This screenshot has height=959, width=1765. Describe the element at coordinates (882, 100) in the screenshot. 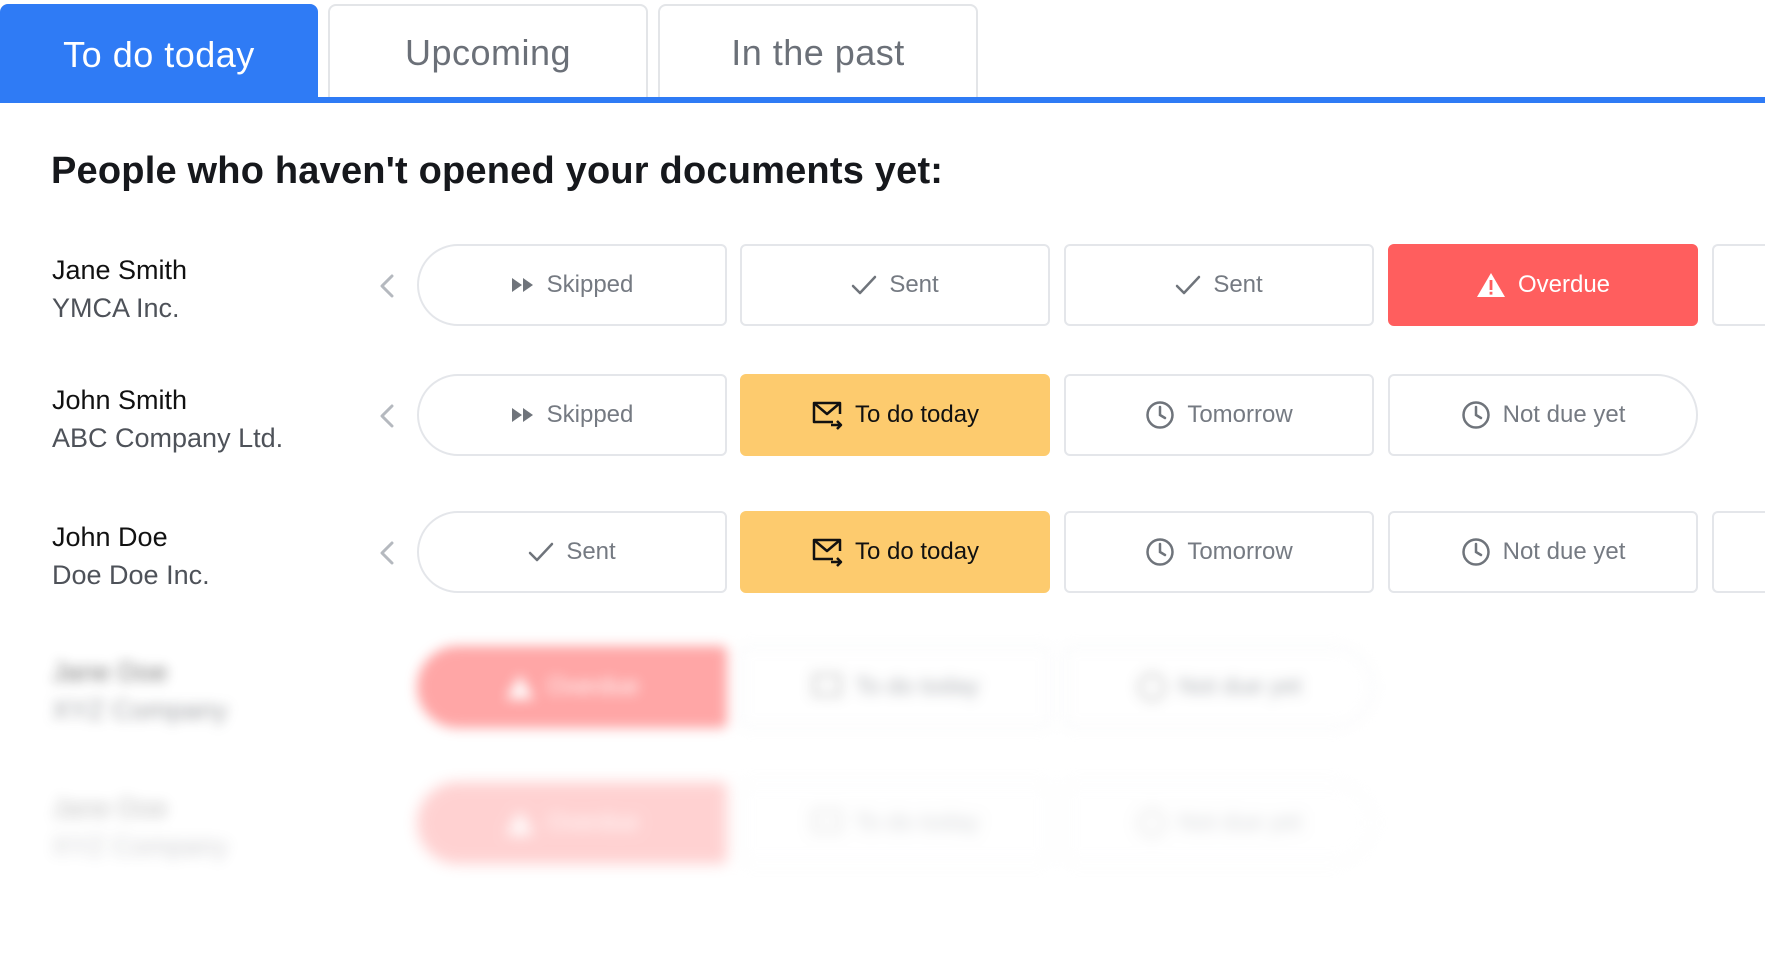

I see `tab-underline` at that location.